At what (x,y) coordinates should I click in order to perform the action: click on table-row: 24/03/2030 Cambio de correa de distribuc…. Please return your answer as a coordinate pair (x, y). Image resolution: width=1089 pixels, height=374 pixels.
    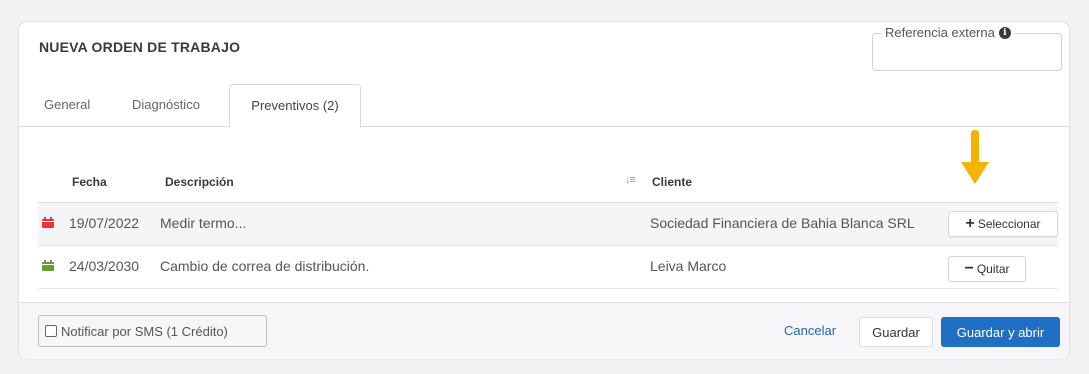
    Looking at the image, I should click on (548, 267).